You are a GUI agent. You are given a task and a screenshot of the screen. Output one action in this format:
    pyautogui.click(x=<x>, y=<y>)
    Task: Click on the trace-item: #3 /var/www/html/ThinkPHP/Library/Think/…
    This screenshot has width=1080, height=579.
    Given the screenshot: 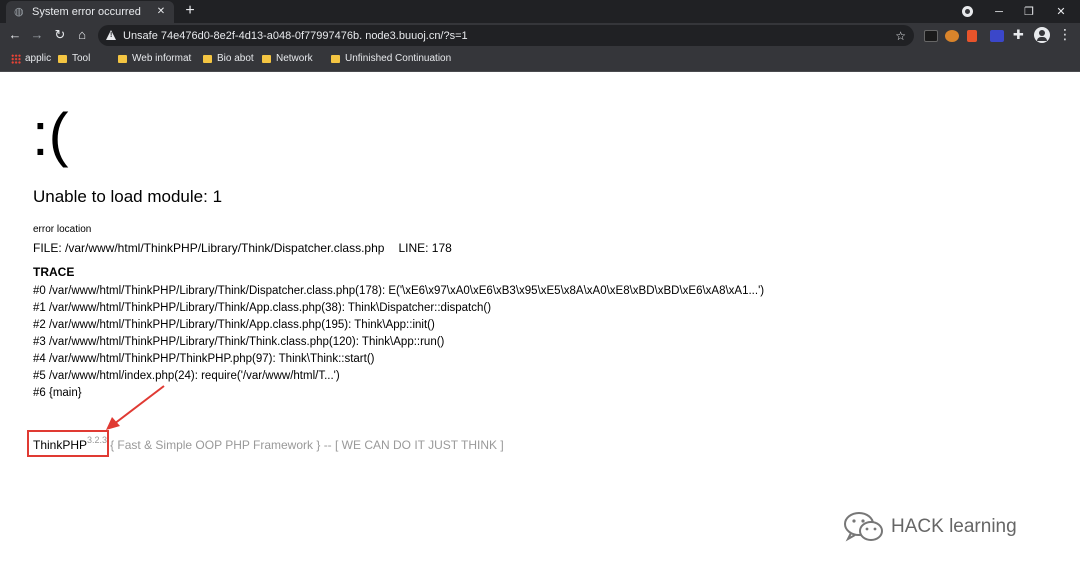 What is the action you would take?
    pyautogui.click(x=239, y=342)
    